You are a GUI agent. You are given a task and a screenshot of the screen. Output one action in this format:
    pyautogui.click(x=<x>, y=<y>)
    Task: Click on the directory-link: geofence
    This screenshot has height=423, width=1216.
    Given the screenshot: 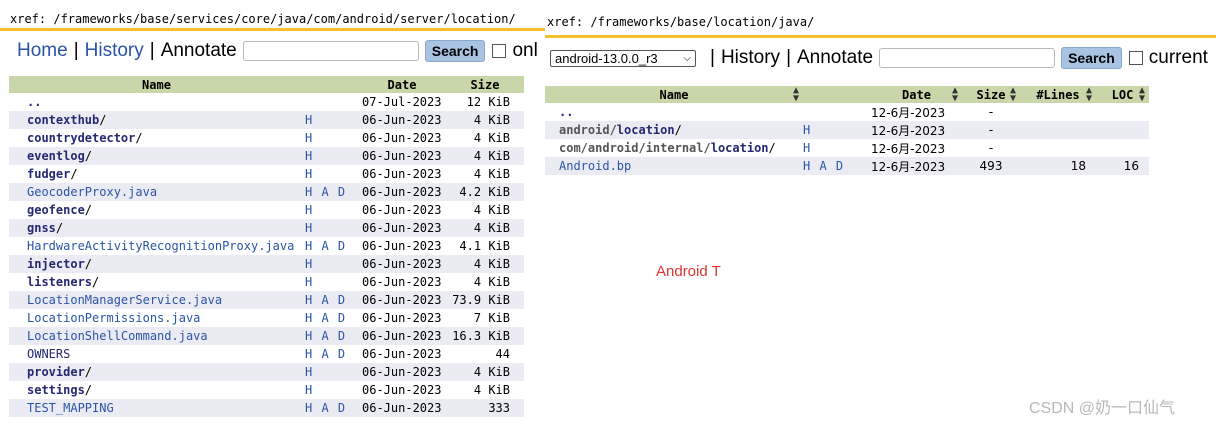 What is the action you would take?
    pyautogui.click(x=56, y=210)
    